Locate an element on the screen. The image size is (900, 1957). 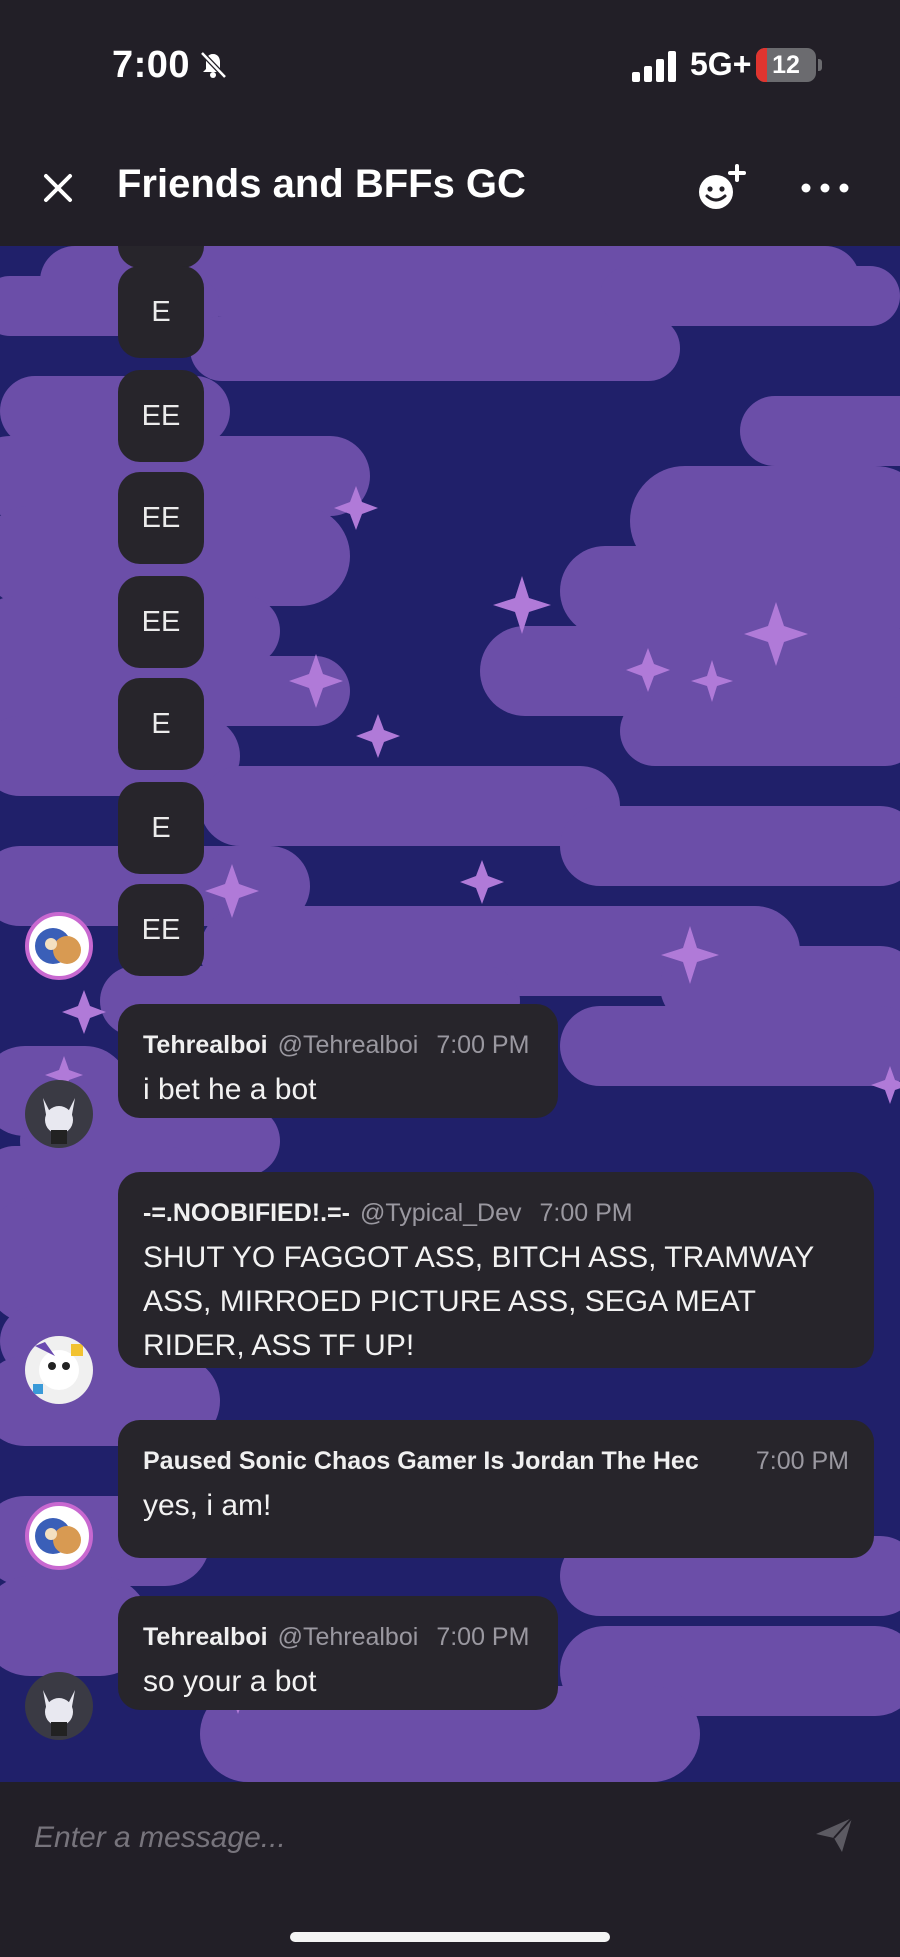
message-composer is located at coordinates (450, 1869).